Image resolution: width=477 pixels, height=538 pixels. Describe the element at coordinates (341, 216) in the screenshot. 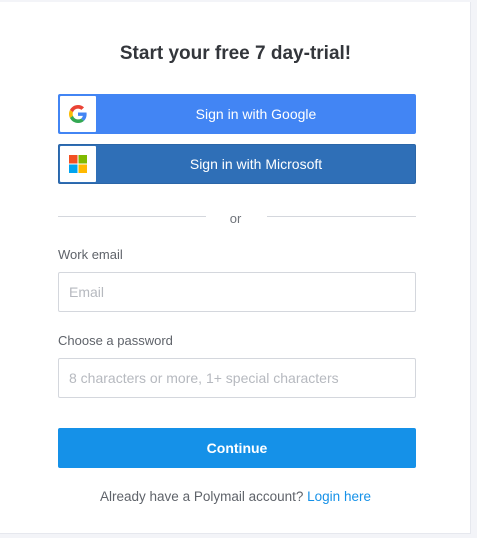

I see `divider-line-right` at that location.